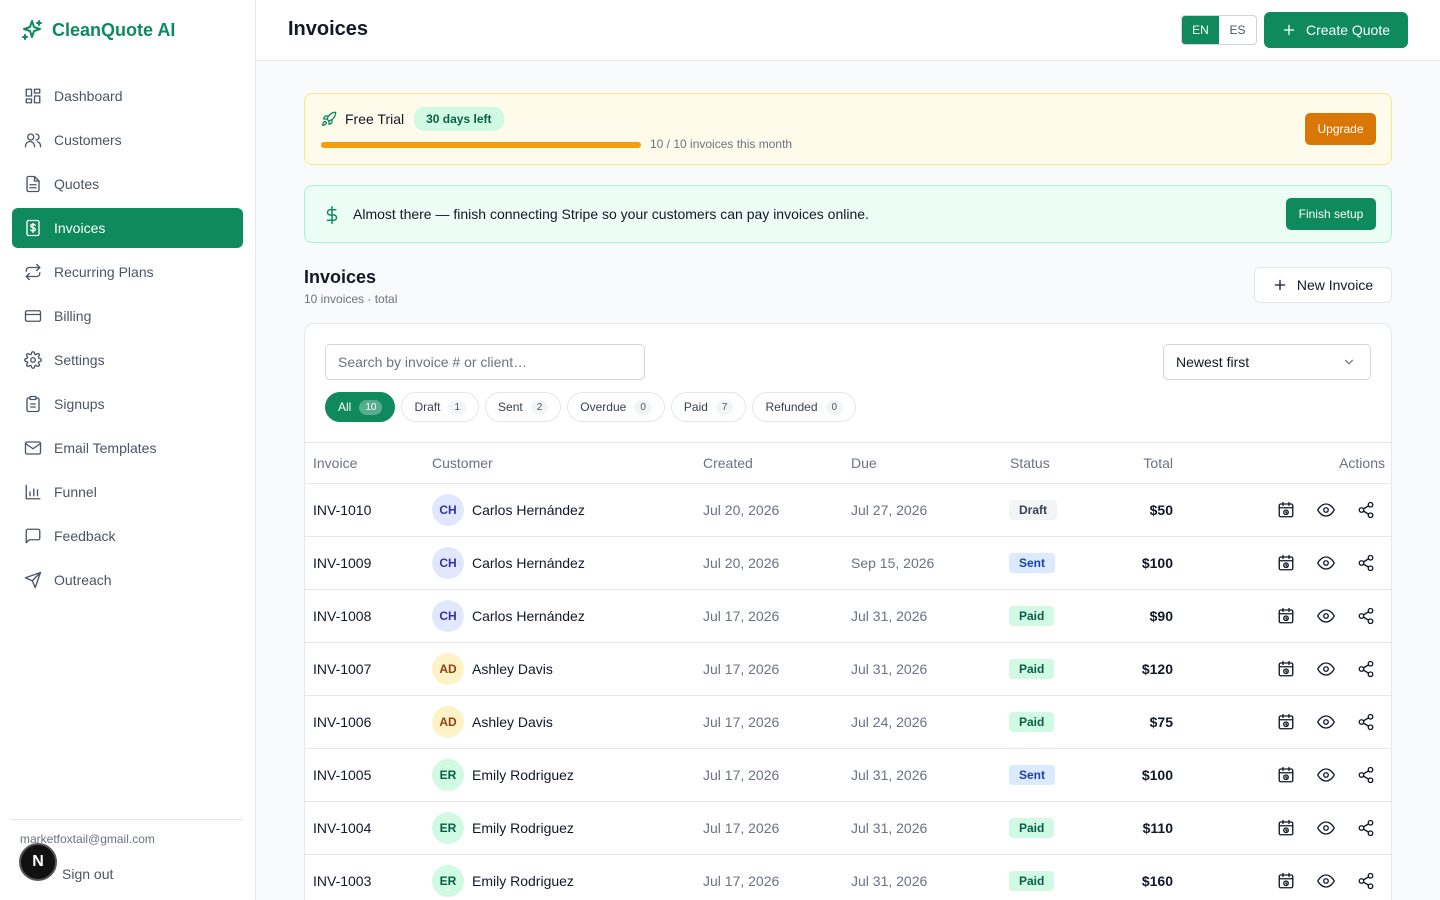 This screenshot has height=900, width=1440. I want to click on sidebar-item-billing: Billing, so click(127, 316).